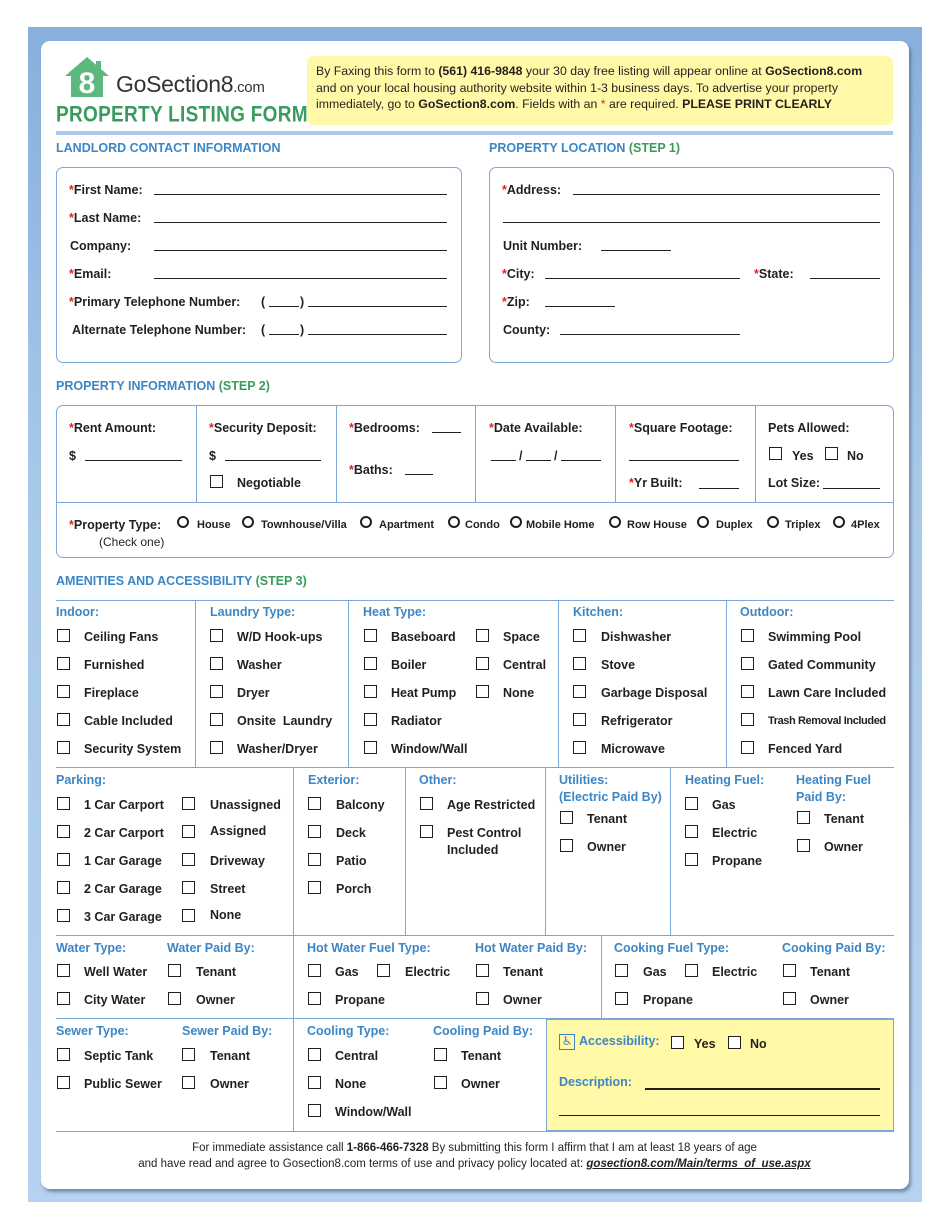 The height and width of the screenshot is (1230, 950). What do you see at coordinates (773, 522) in the screenshot?
I see `property-type-radio-triplex` at bounding box center [773, 522].